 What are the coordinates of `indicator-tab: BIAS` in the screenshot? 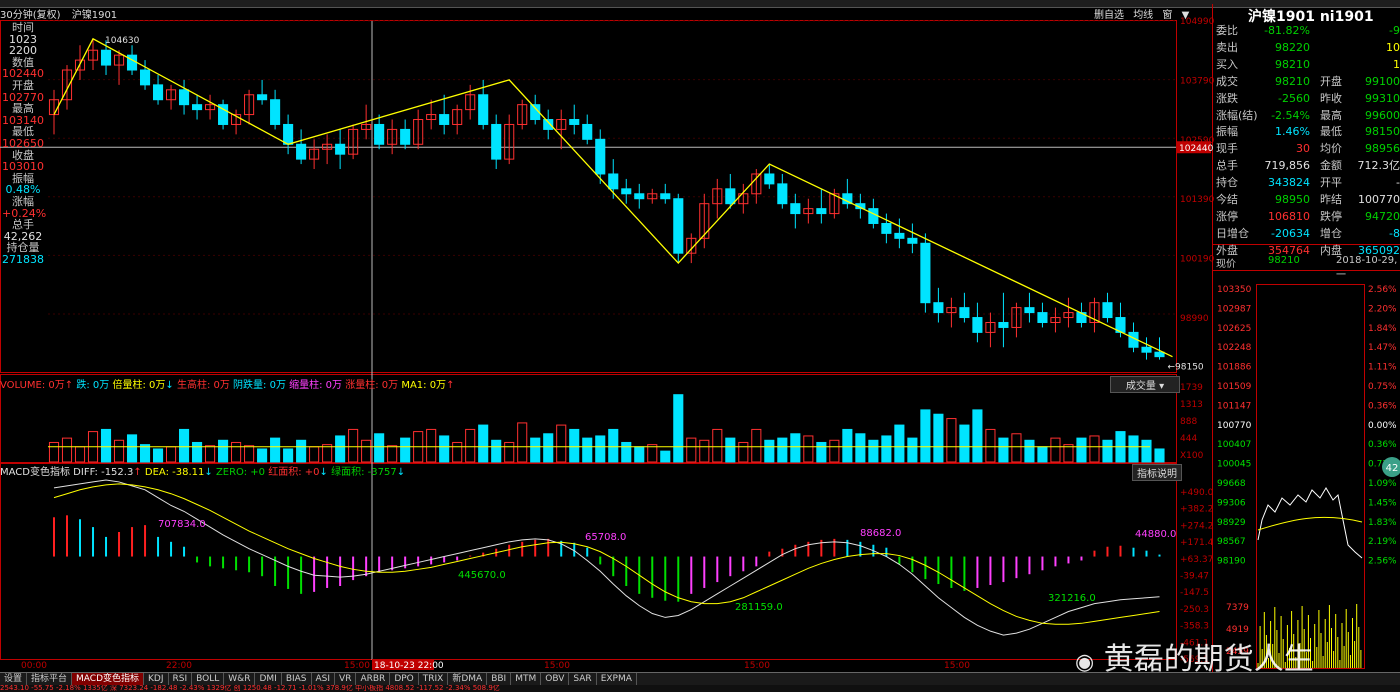 It's located at (297, 679).